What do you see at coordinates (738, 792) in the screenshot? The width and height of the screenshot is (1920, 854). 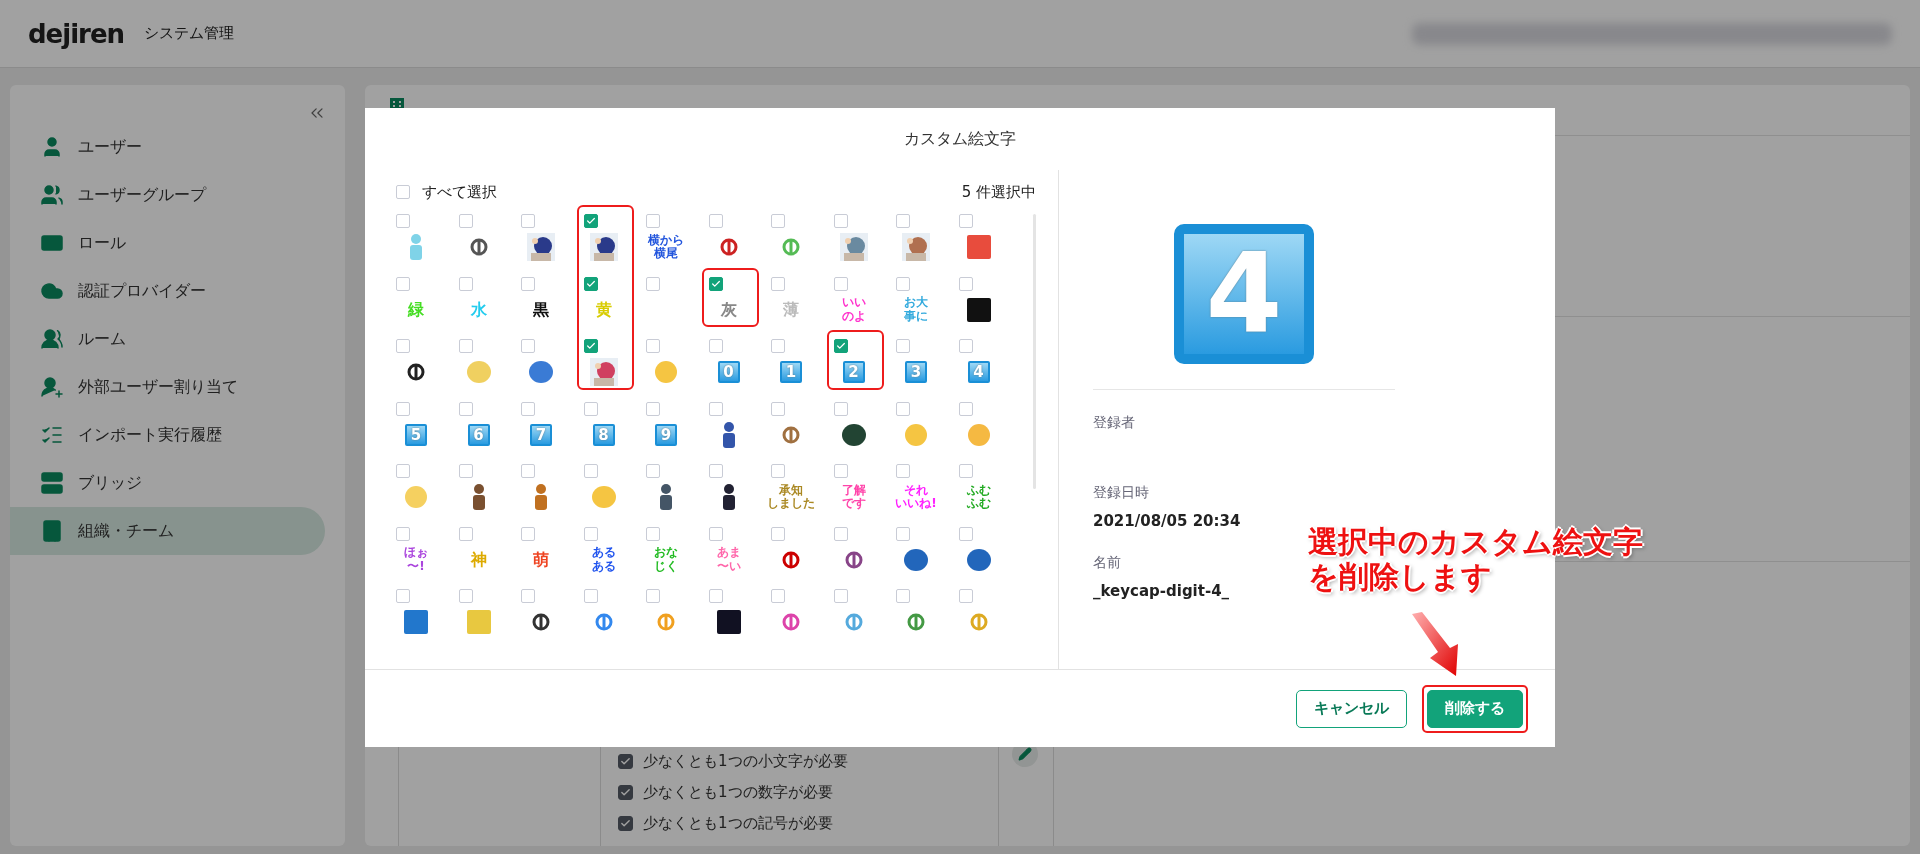 I see `policy-label: 少なくとも1つの数字が必要` at bounding box center [738, 792].